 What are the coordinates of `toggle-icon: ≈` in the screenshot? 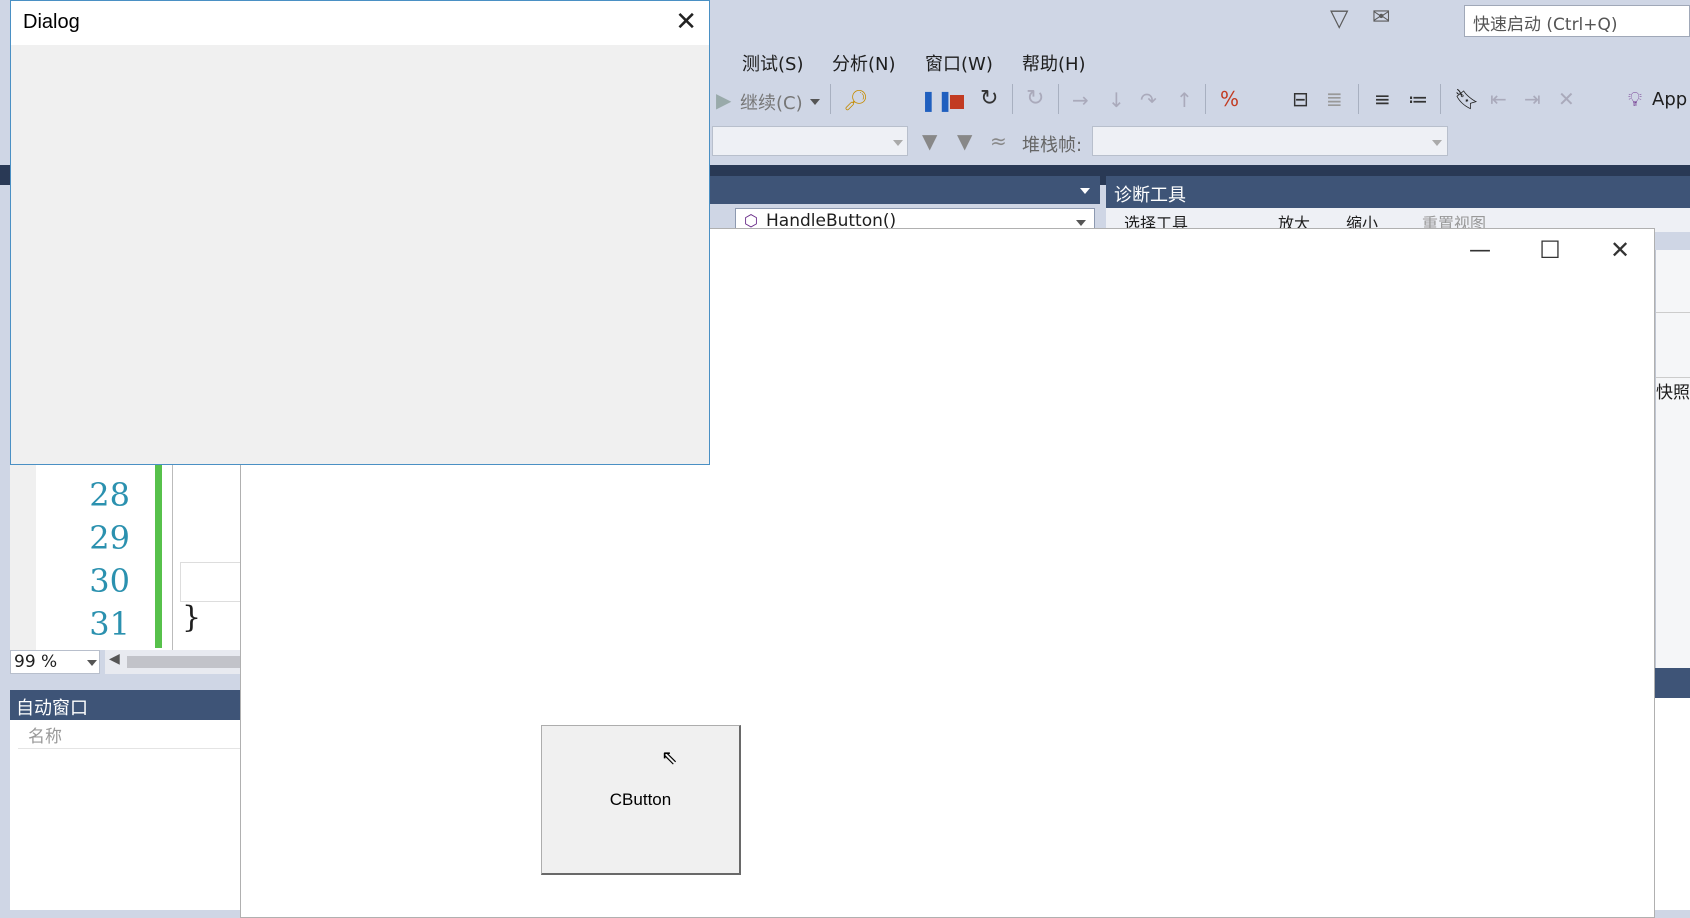 It's located at (998, 141).